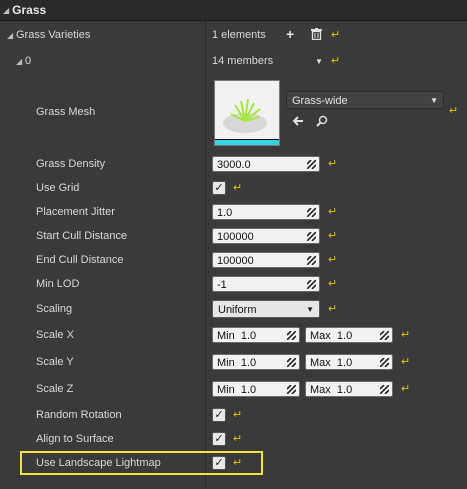 This screenshot has width=467, height=489. I want to click on scale-y-max-input: Max 1.0, so click(349, 362).